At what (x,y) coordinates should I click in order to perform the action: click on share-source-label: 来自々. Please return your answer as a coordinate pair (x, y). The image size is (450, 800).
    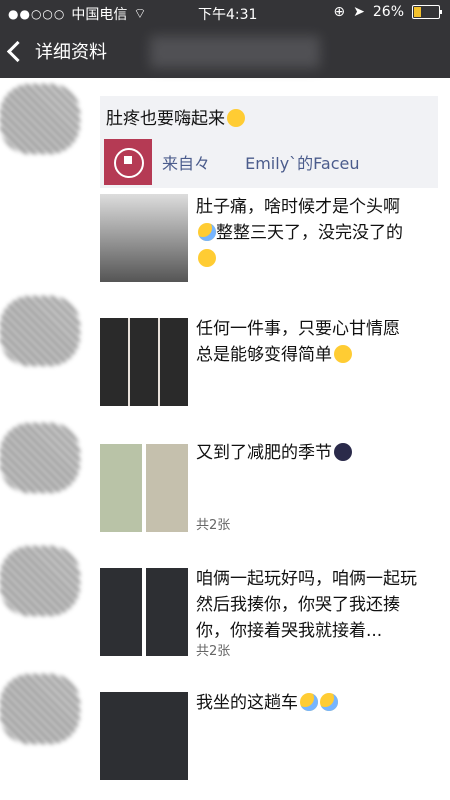
    Looking at the image, I should click on (186, 163).